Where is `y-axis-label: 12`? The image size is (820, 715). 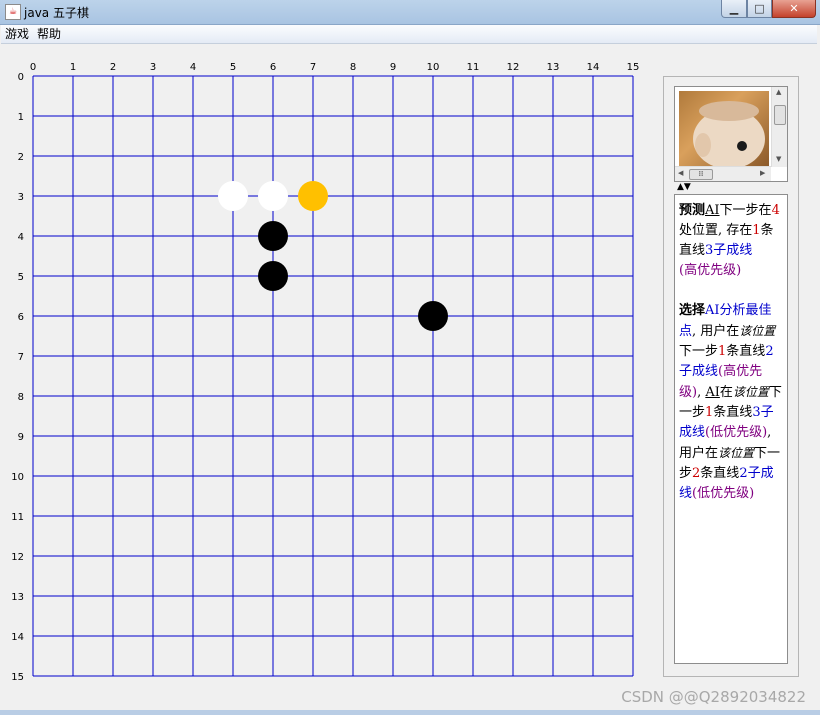
y-axis-label: 12 is located at coordinates (17, 557).